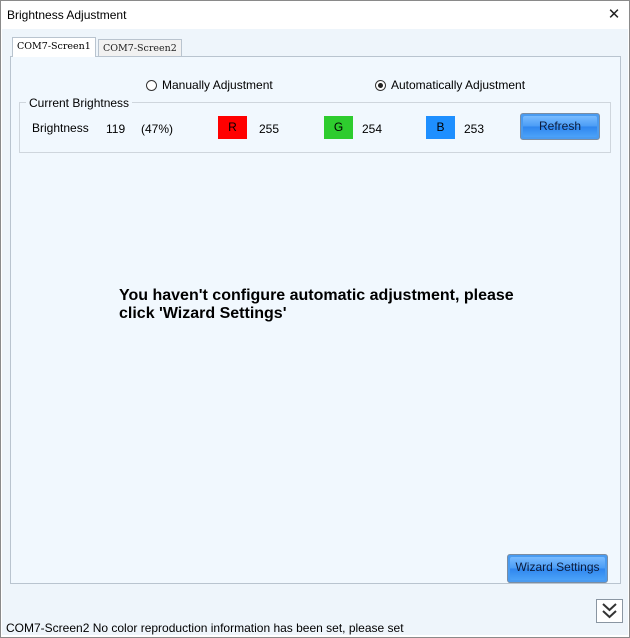 This screenshot has height=638, width=630. What do you see at coordinates (60, 128) in the screenshot?
I see `brightness-label: Brightness` at bounding box center [60, 128].